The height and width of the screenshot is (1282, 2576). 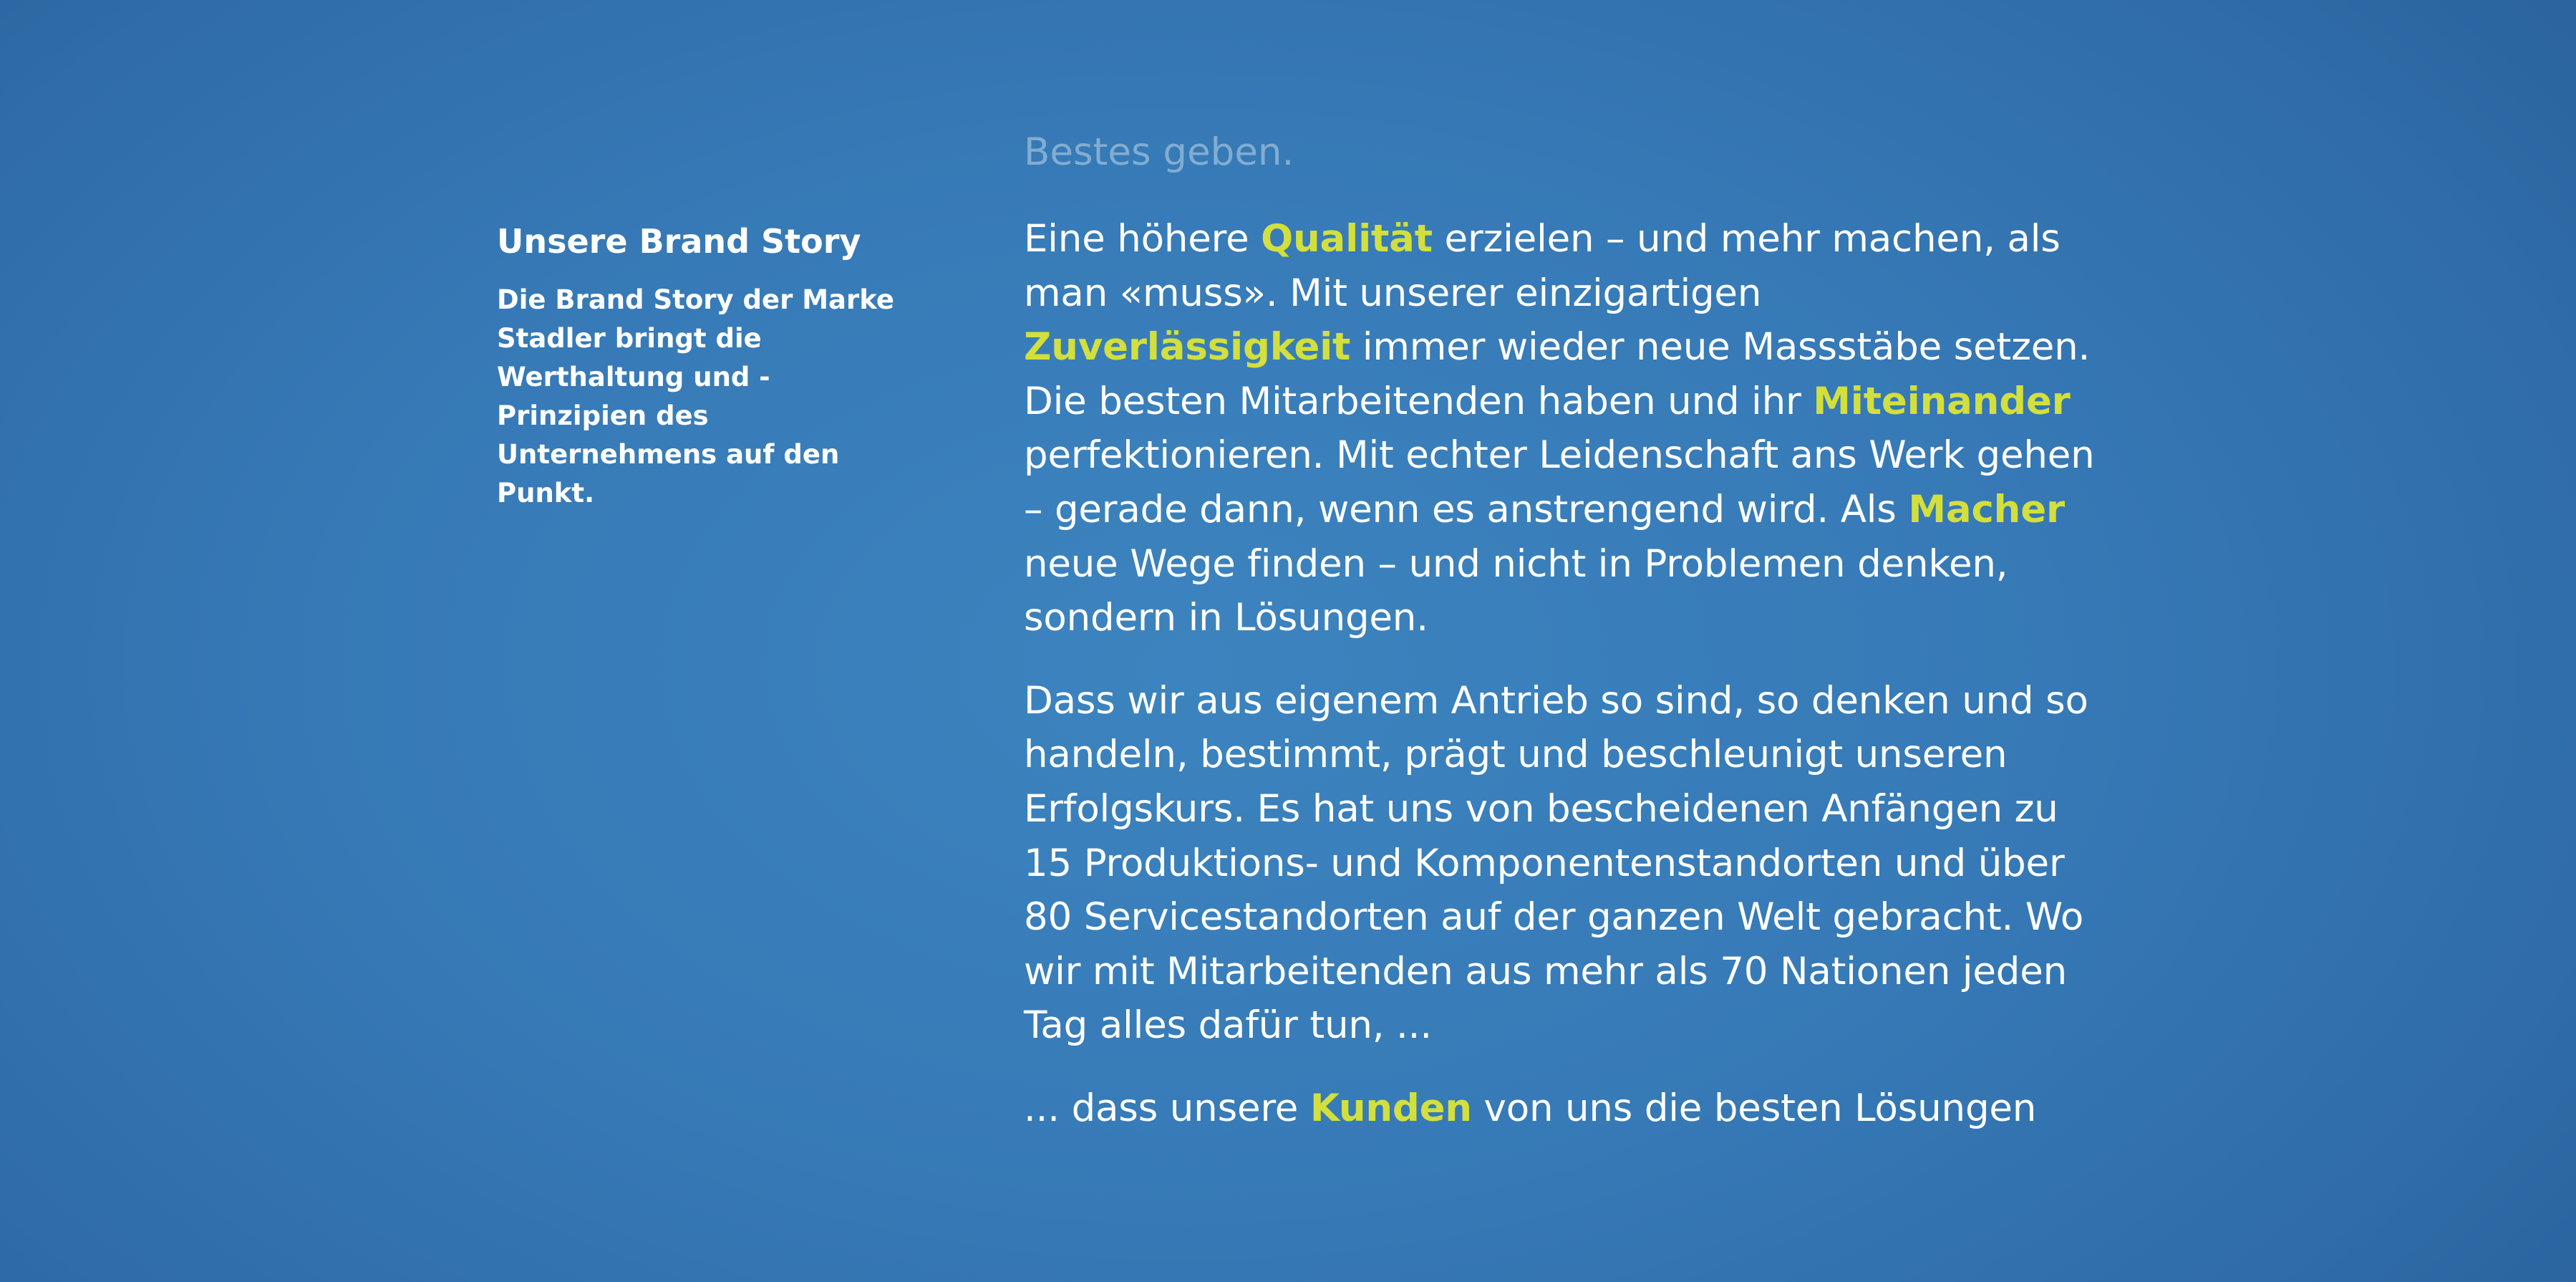 What do you see at coordinates (1390, 1108) in the screenshot?
I see `highlight-kunden: Kunden` at bounding box center [1390, 1108].